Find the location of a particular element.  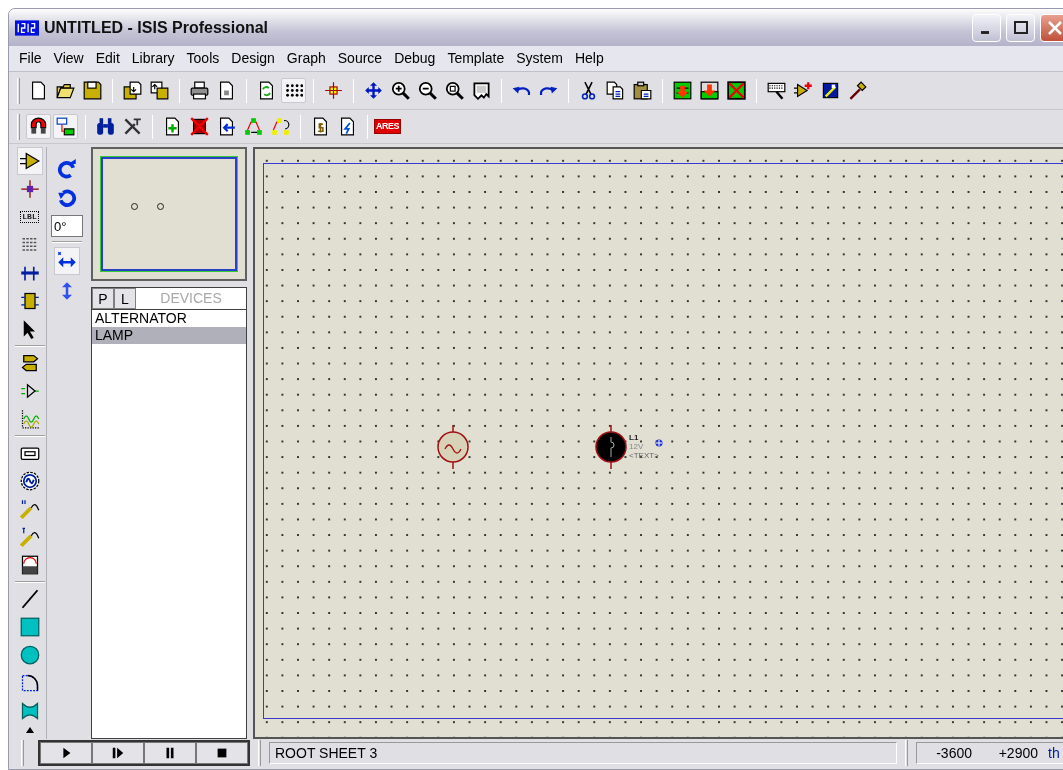

mirror-button is located at coordinates (67, 261).